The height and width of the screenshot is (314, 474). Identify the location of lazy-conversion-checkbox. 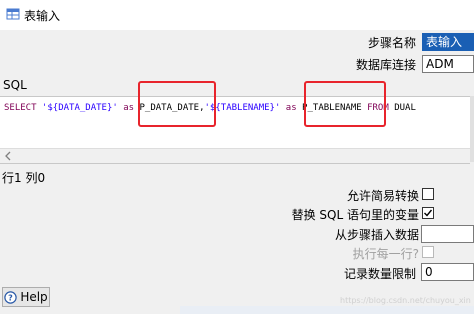
(428, 194).